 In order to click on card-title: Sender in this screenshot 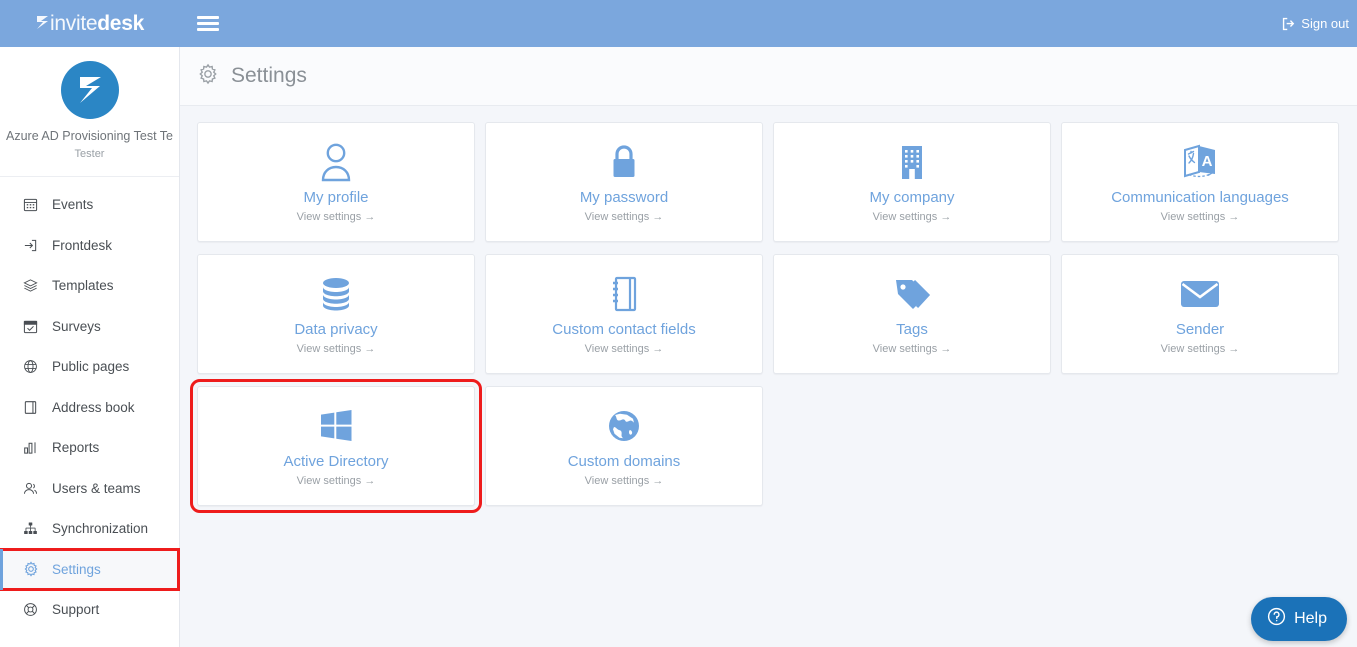, I will do `click(1200, 330)`.